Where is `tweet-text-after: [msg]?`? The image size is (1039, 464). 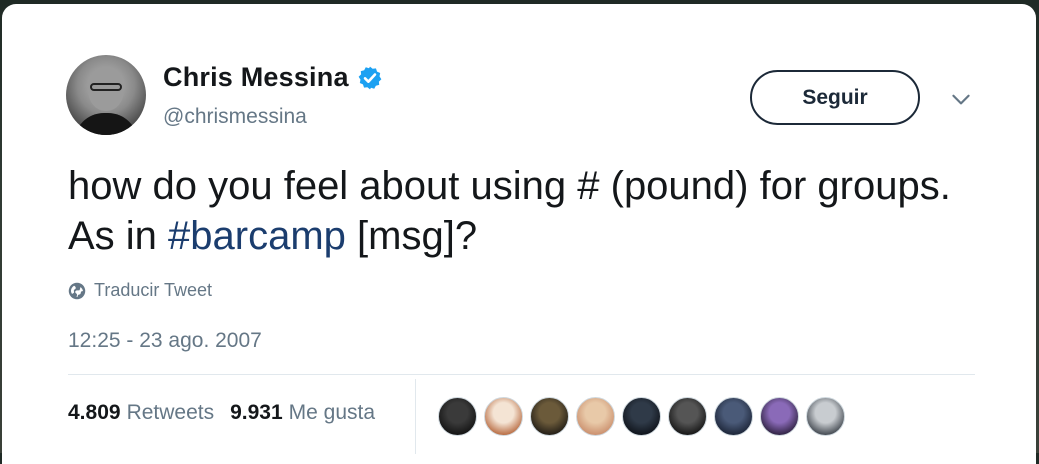 tweet-text-after: [msg]? is located at coordinates (411, 236).